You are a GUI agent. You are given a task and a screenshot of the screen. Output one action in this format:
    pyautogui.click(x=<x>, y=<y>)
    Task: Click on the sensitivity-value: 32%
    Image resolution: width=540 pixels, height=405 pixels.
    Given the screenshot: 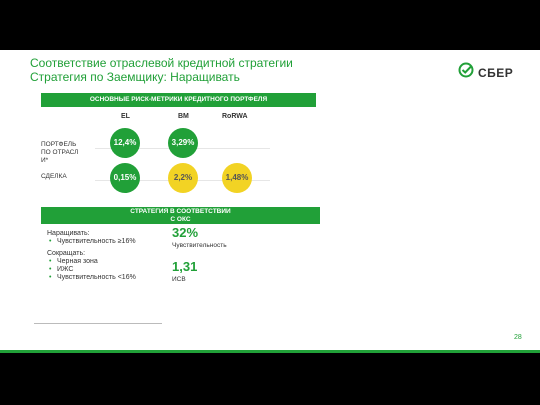 What is the action you would take?
    pyautogui.click(x=185, y=232)
    